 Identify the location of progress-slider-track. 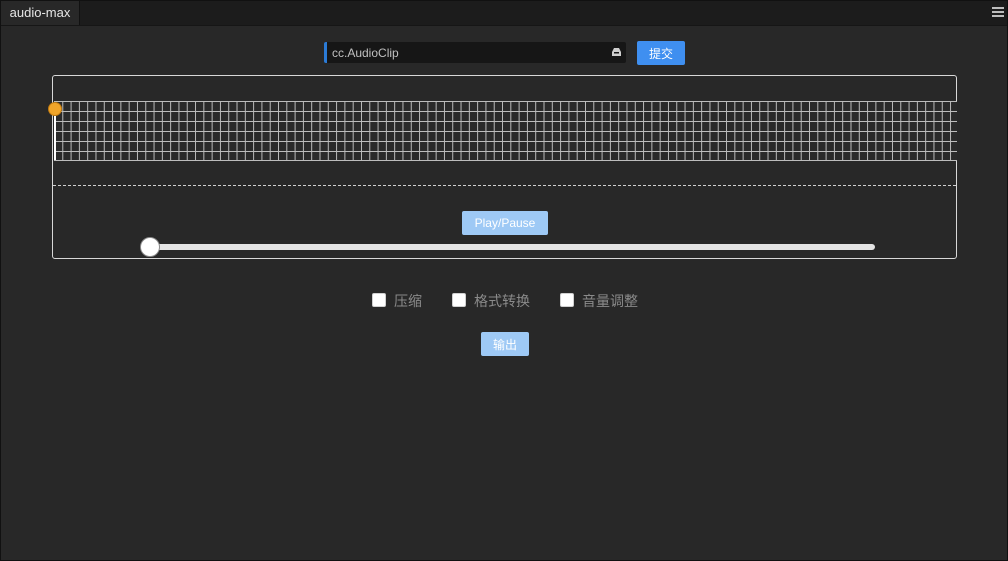
(510, 247).